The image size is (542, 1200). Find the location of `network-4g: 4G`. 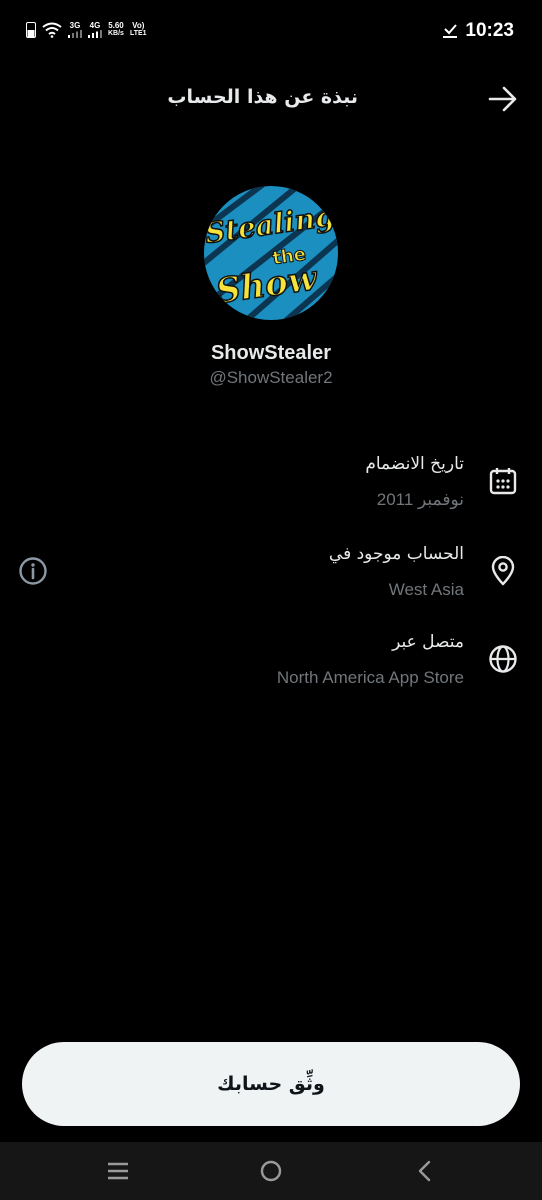

network-4g: 4G is located at coordinates (95, 30).